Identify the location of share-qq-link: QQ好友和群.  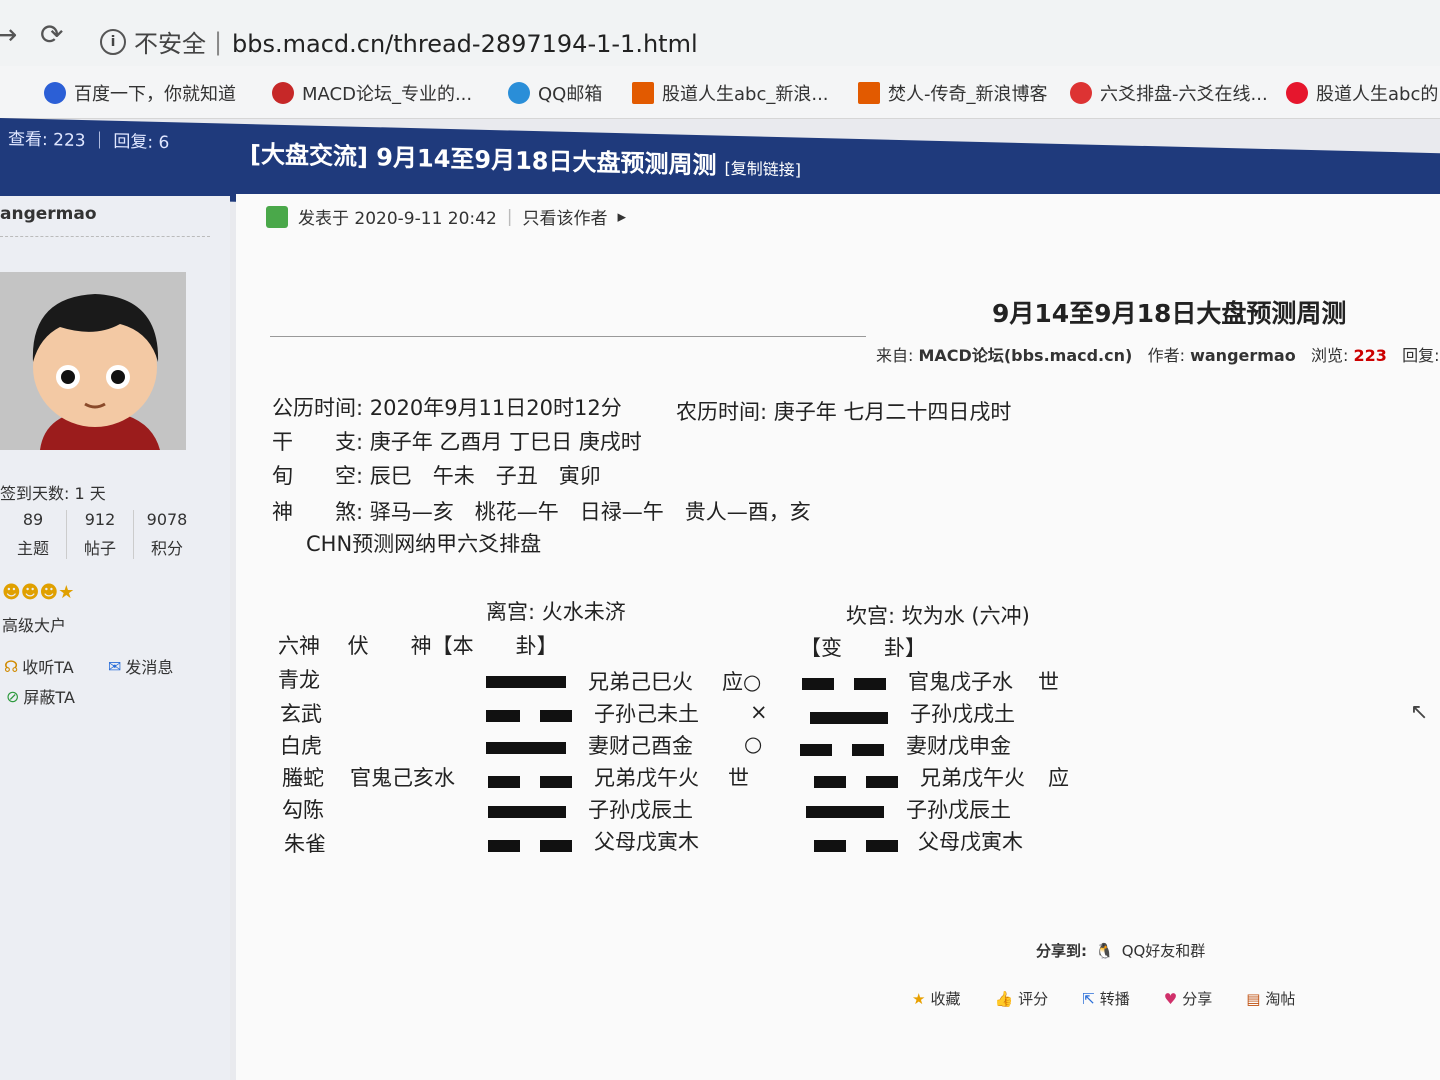
(1164, 950).